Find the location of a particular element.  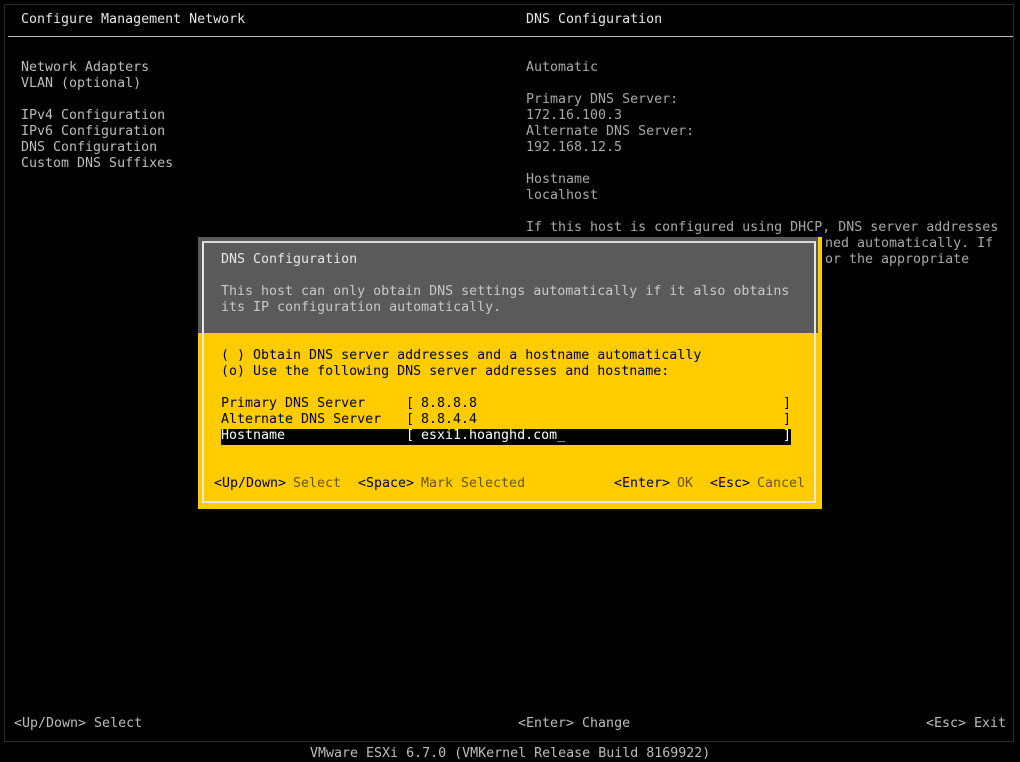

alternate-dns-value: 192.168.12.5 is located at coordinates (574, 147).